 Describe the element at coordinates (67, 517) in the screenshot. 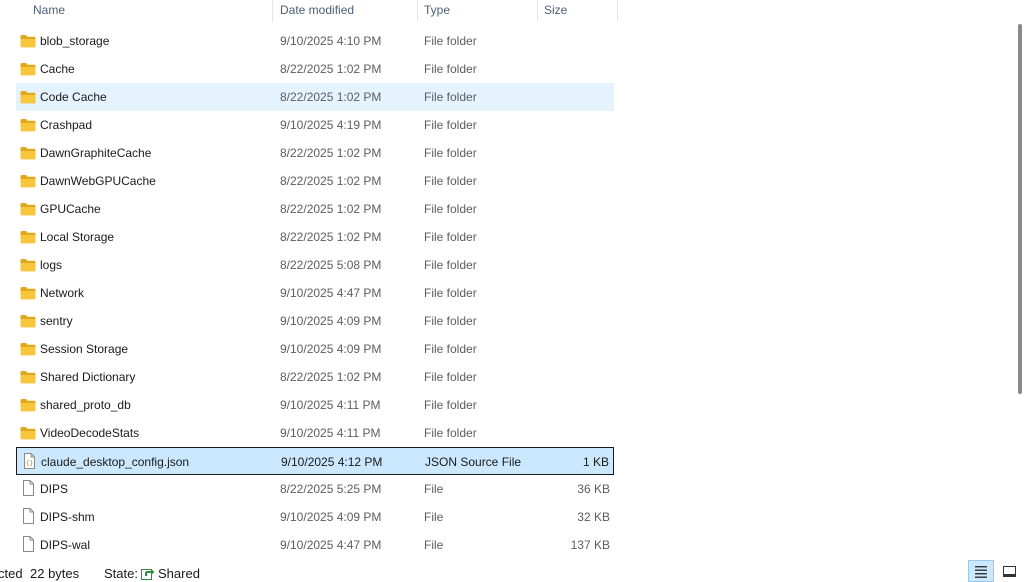

I see `file-name: DIPS-shm` at that location.